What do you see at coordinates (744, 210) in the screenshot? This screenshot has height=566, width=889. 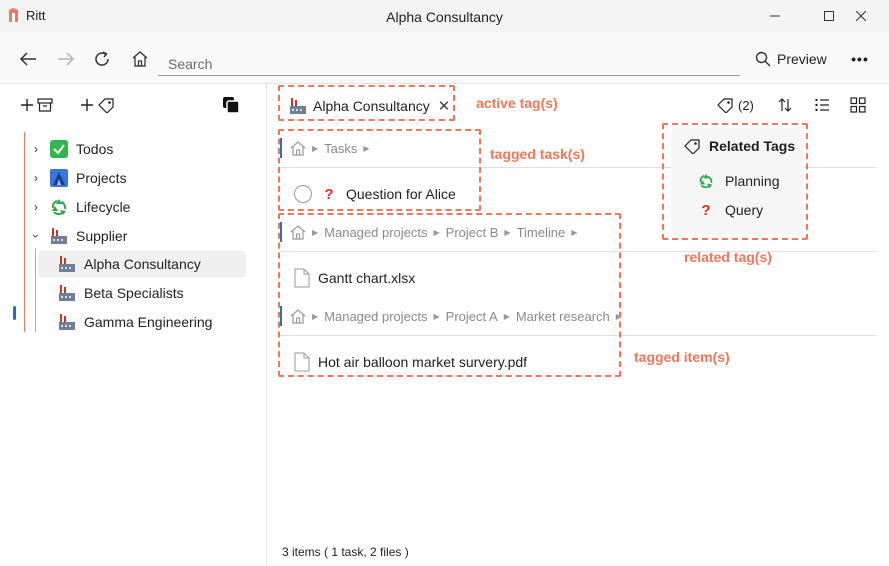 I see `related-tag-label: Query` at bounding box center [744, 210].